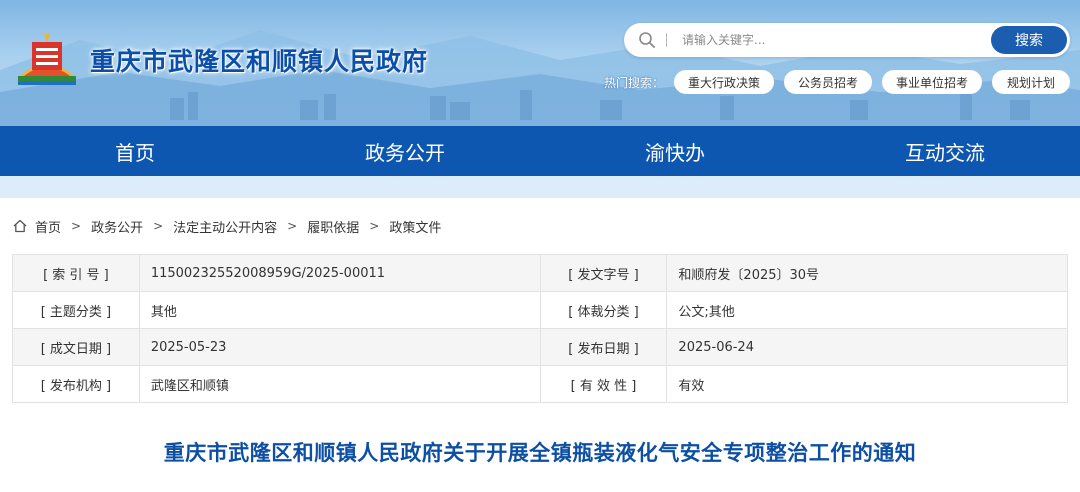  Describe the element at coordinates (1029, 40) in the screenshot. I see `search-button: 搜索` at that location.